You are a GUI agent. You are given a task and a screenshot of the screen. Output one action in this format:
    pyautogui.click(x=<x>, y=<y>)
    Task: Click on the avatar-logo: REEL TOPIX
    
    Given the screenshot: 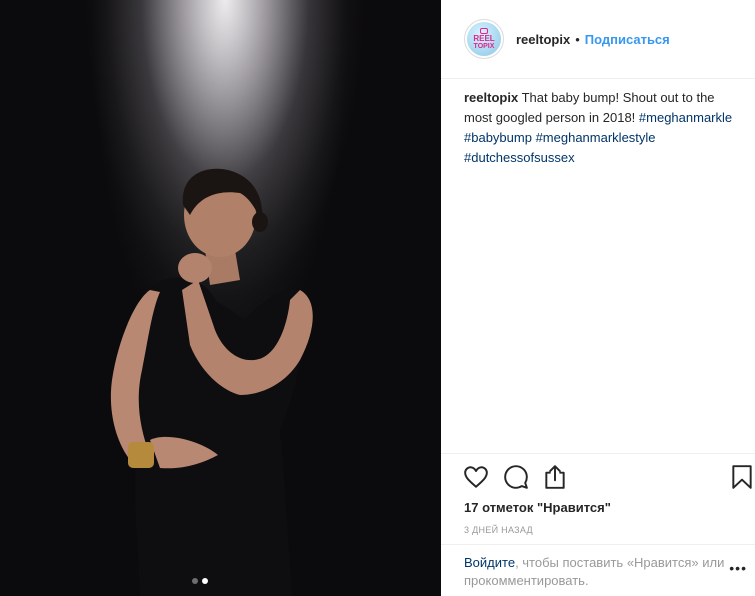 What is the action you would take?
    pyautogui.click(x=484, y=39)
    